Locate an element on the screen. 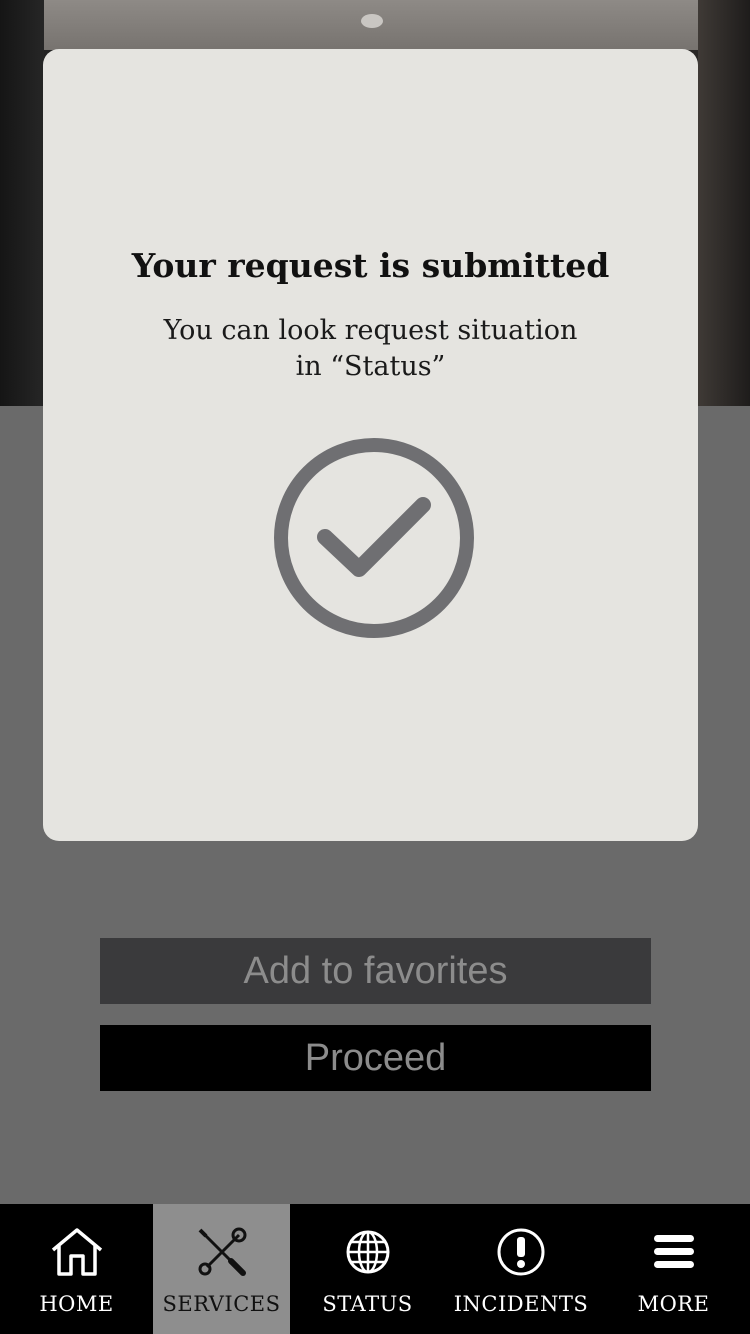 This screenshot has height=1334, width=750. tab-more: MORE is located at coordinates (673, 1269).